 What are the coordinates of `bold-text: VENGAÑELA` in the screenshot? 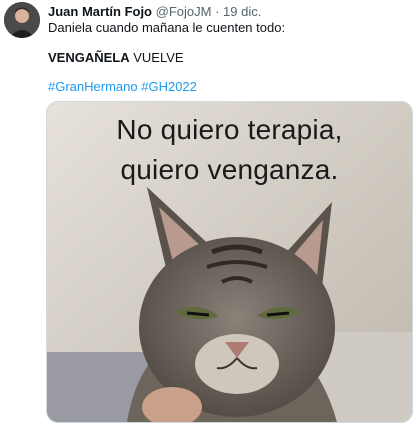 It's located at (89, 57).